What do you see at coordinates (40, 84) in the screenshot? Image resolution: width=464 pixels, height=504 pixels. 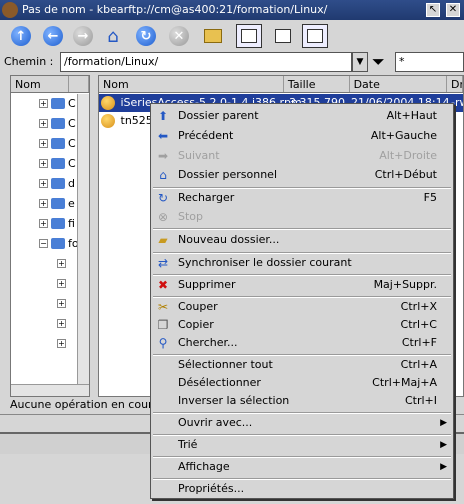 I see `tree-header-name: Nom` at bounding box center [40, 84].